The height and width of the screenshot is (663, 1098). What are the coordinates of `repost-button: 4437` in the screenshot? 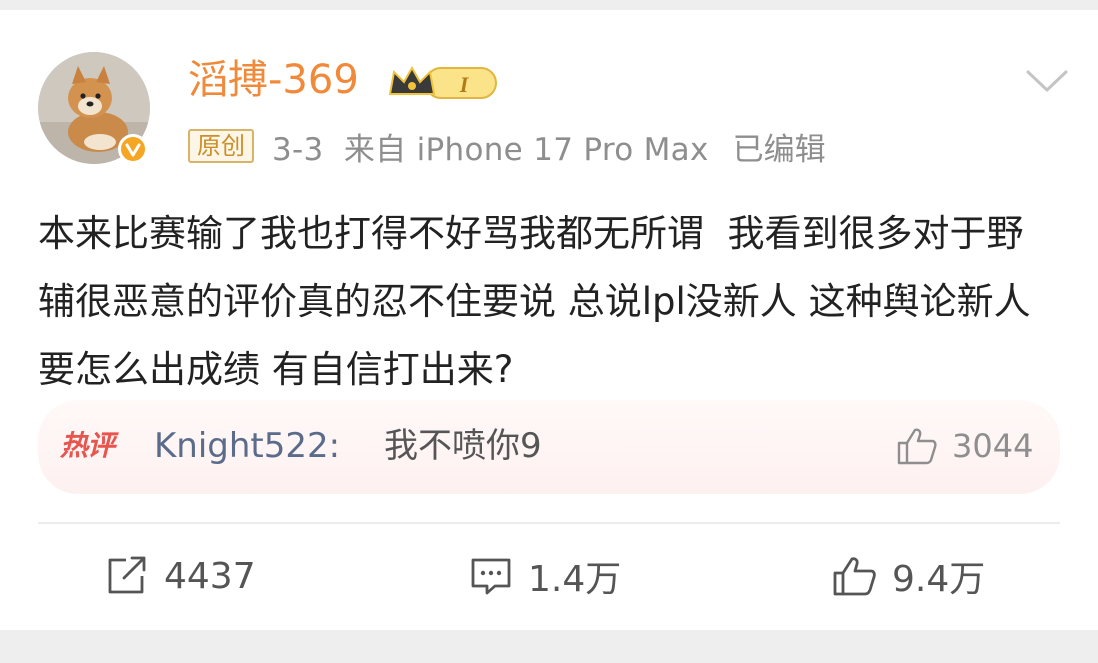 It's located at (180, 576).